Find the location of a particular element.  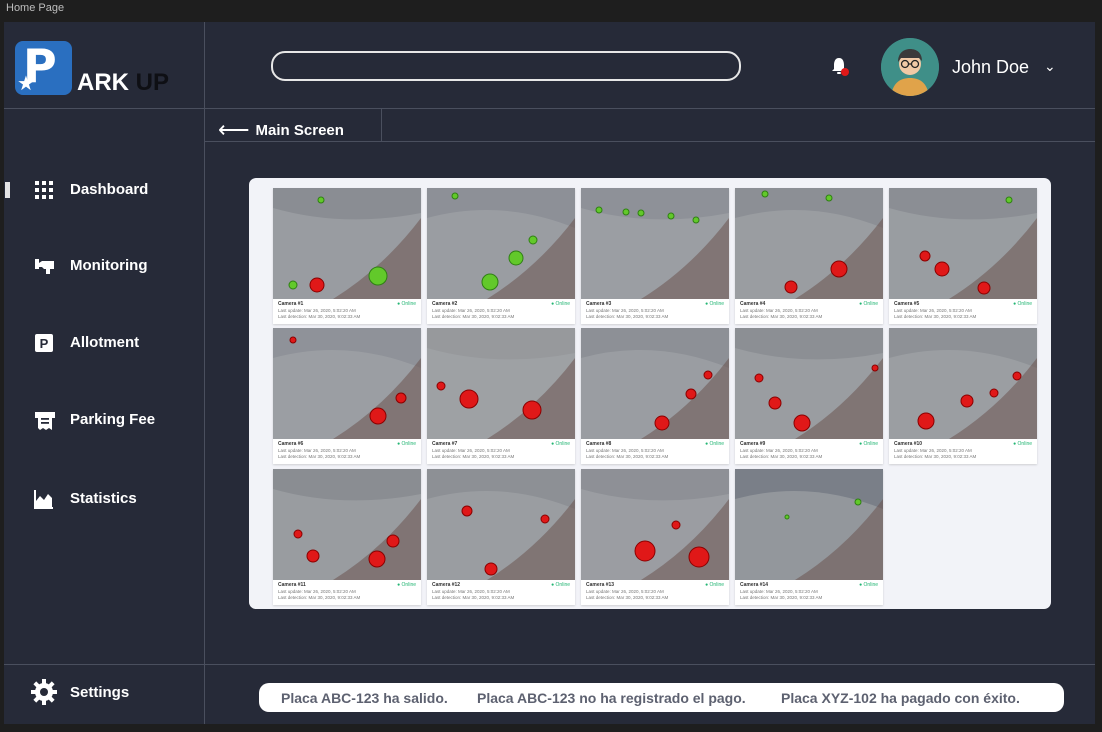

camera-name: Camera #2 is located at coordinates (445, 304).